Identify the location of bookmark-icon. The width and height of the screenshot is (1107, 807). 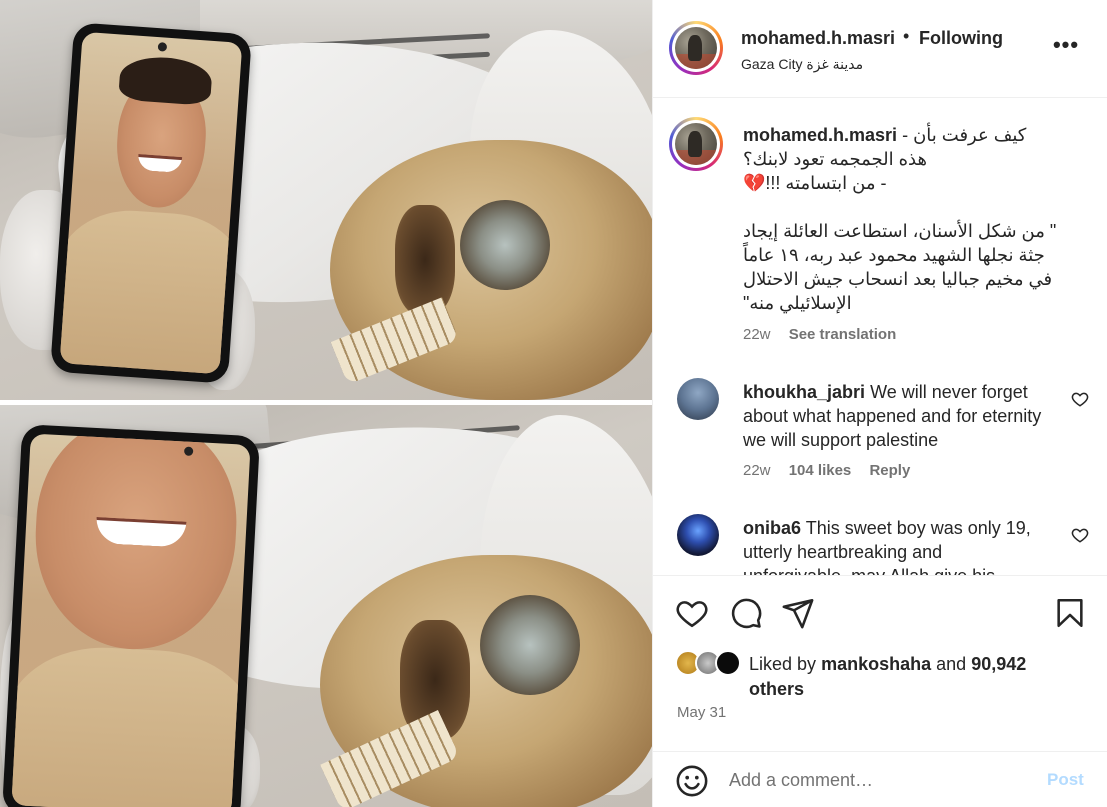
(1070, 613).